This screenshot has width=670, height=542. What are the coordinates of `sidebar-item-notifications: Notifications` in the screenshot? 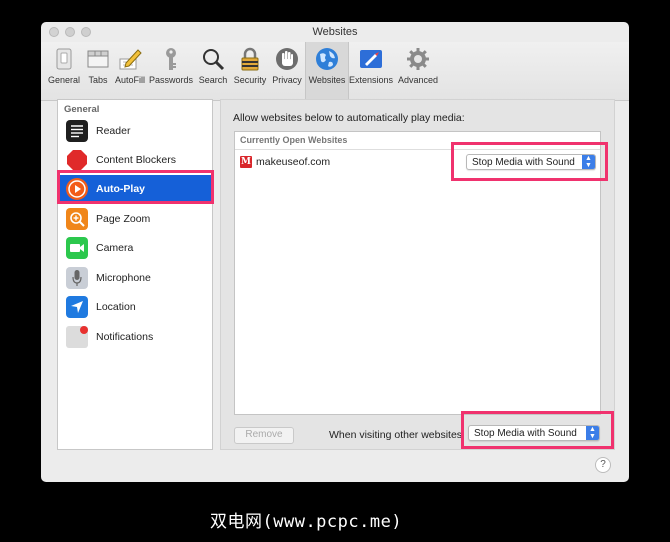 It's located at (135, 336).